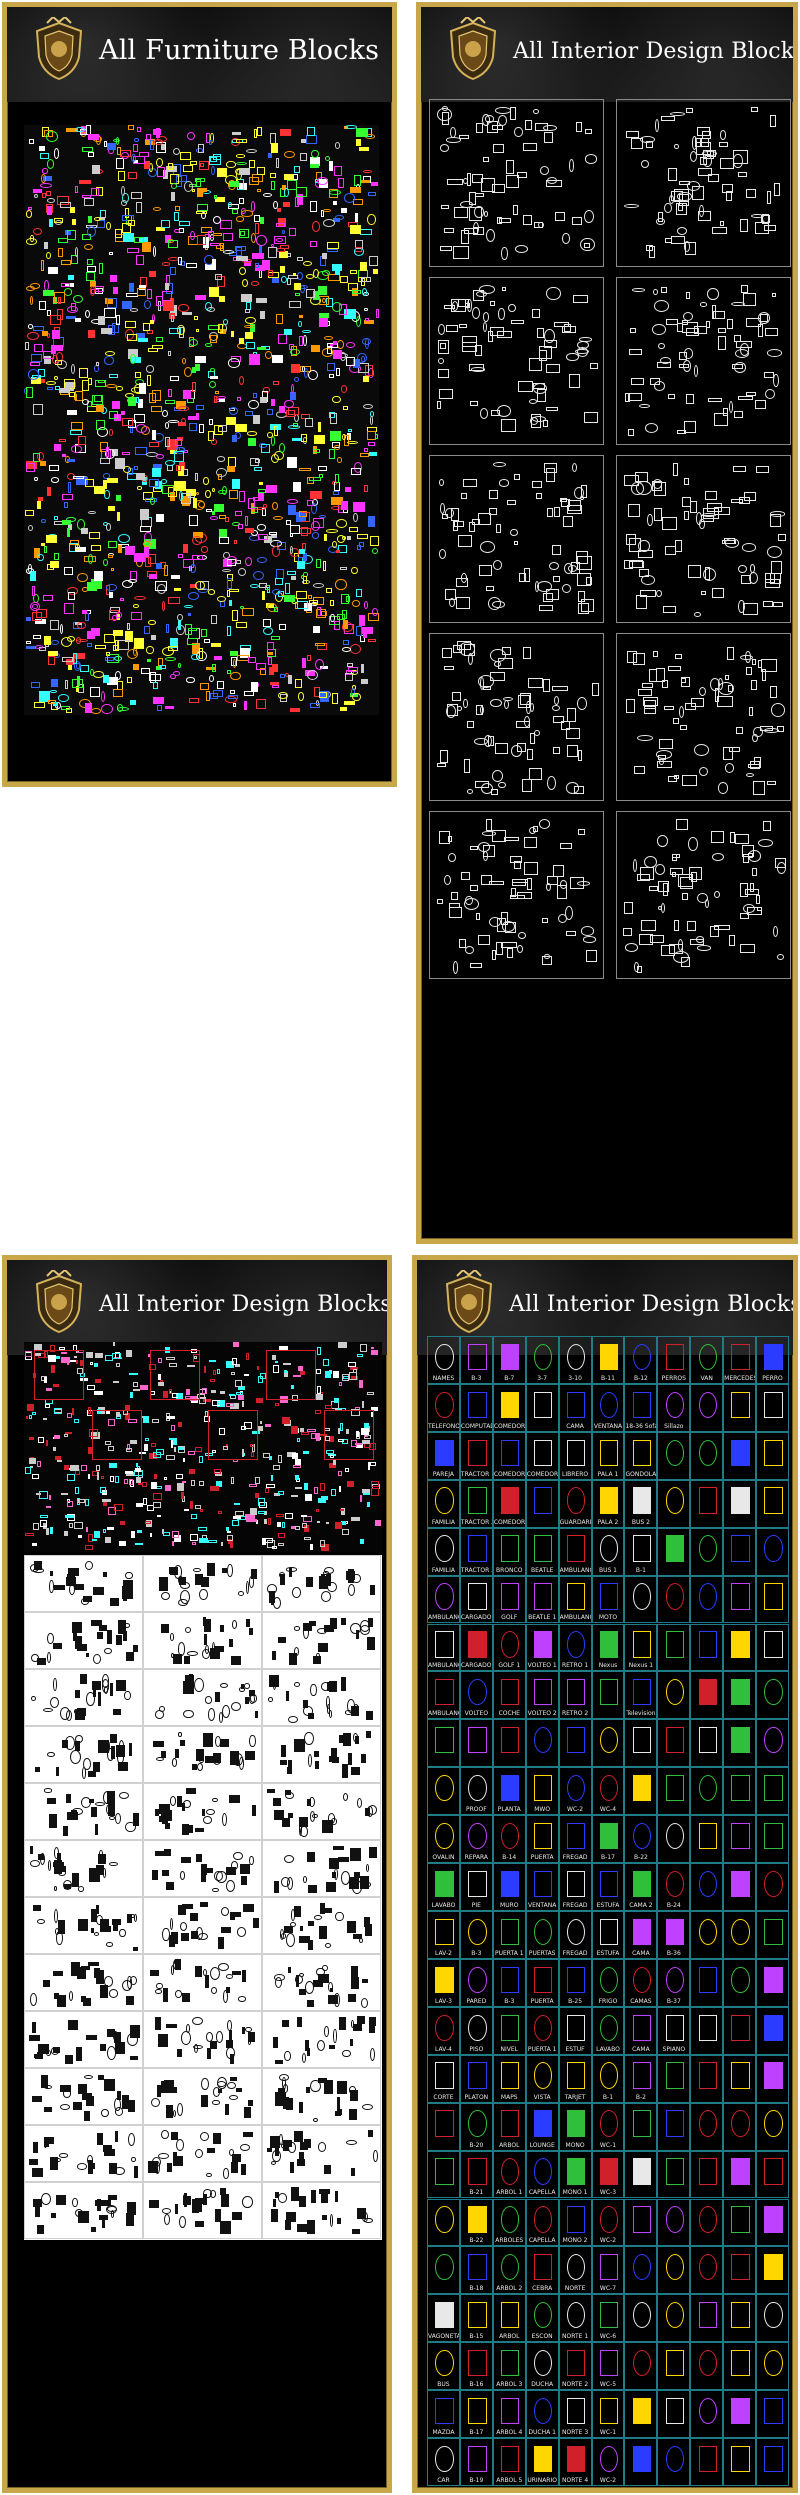  What do you see at coordinates (476, 2480) in the screenshot?
I see `block-grid-label: B-19` at bounding box center [476, 2480].